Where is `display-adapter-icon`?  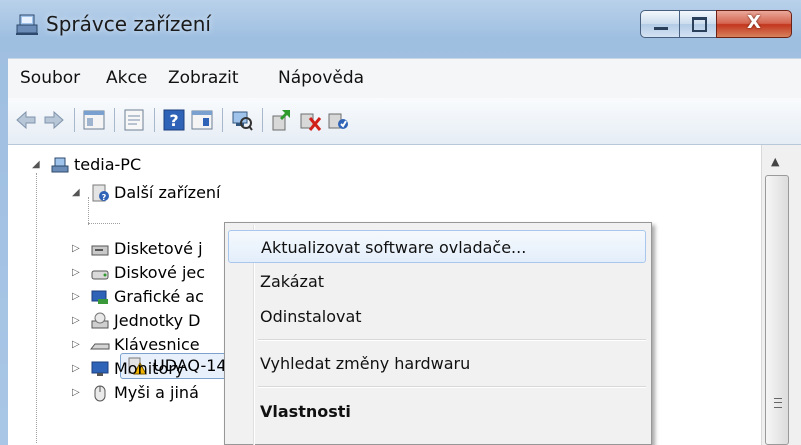 display-adapter-icon is located at coordinates (99, 297).